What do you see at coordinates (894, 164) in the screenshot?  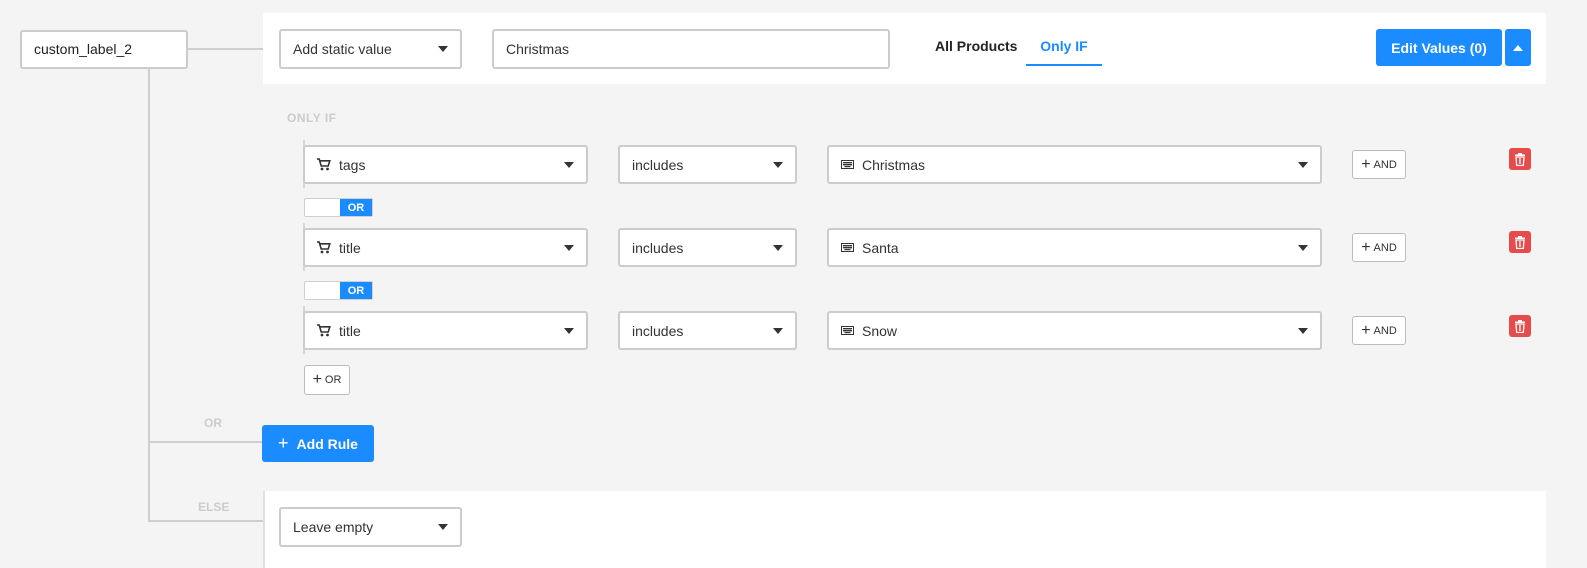 I see `condition-value-value: Christmas` at bounding box center [894, 164].